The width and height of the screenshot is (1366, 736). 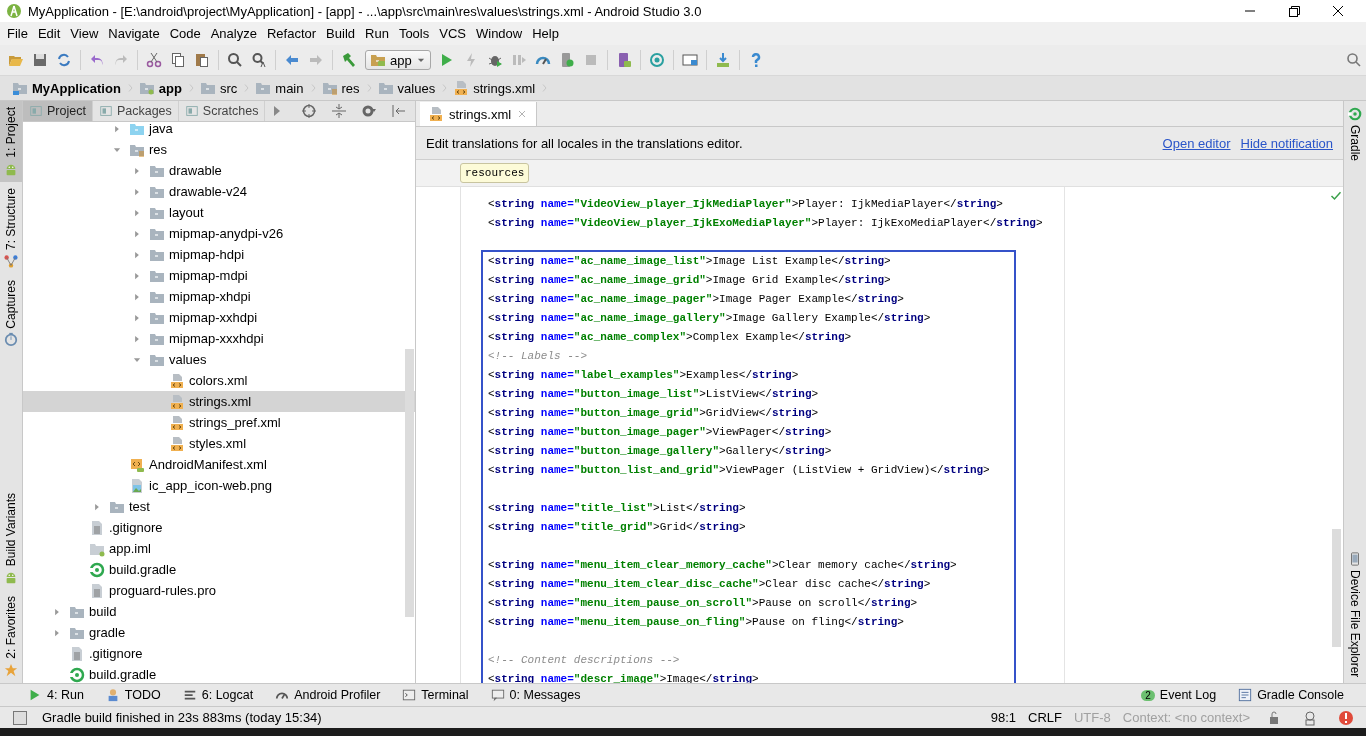 I want to click on tool-window-button: Android Profiler, so click(x=328, y=695).